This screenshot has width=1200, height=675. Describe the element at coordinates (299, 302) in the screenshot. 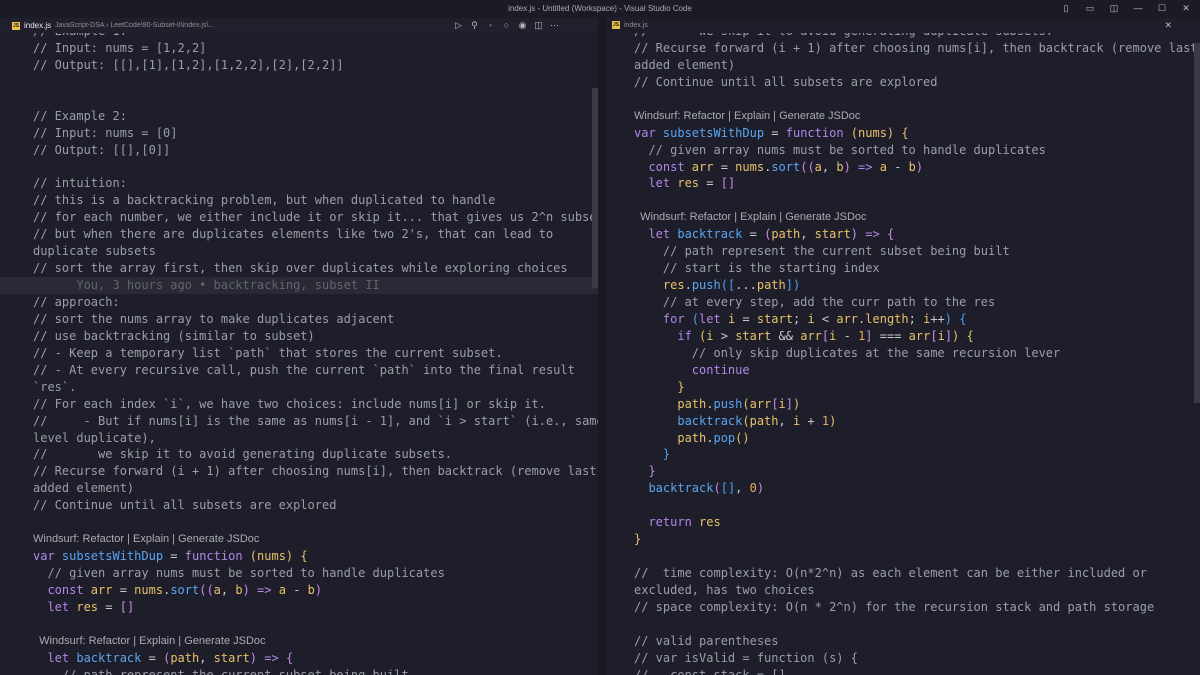

I see `code-line: // approach:` at that location.